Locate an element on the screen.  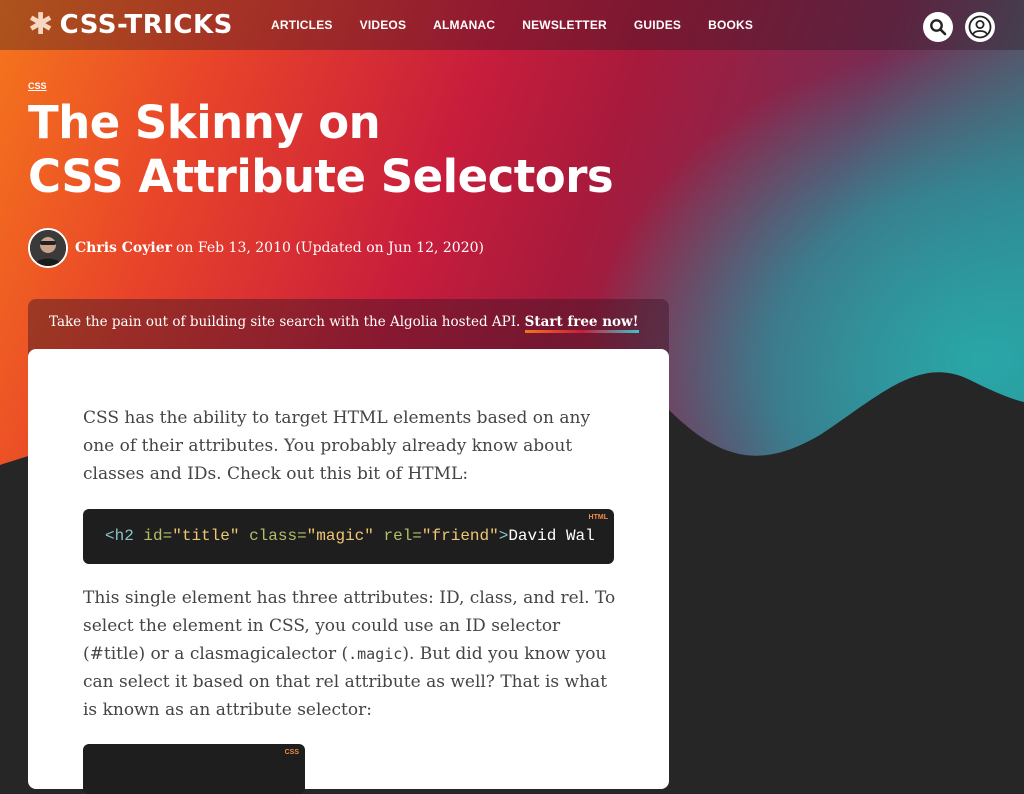
nav-item-newsletter: NEWSLETTER is located at coordinates (564, 25).